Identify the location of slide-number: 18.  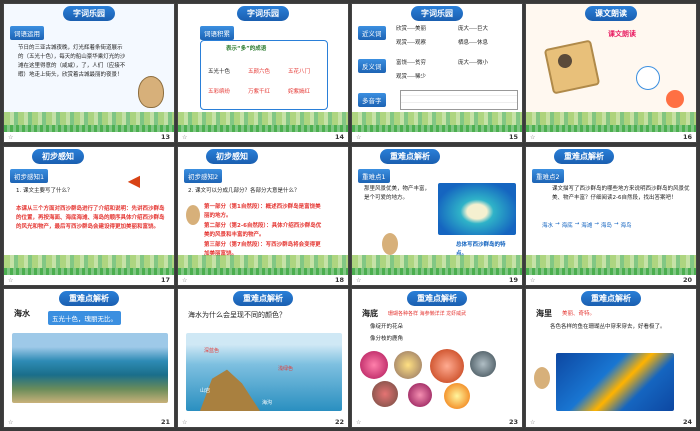
(339, 279).